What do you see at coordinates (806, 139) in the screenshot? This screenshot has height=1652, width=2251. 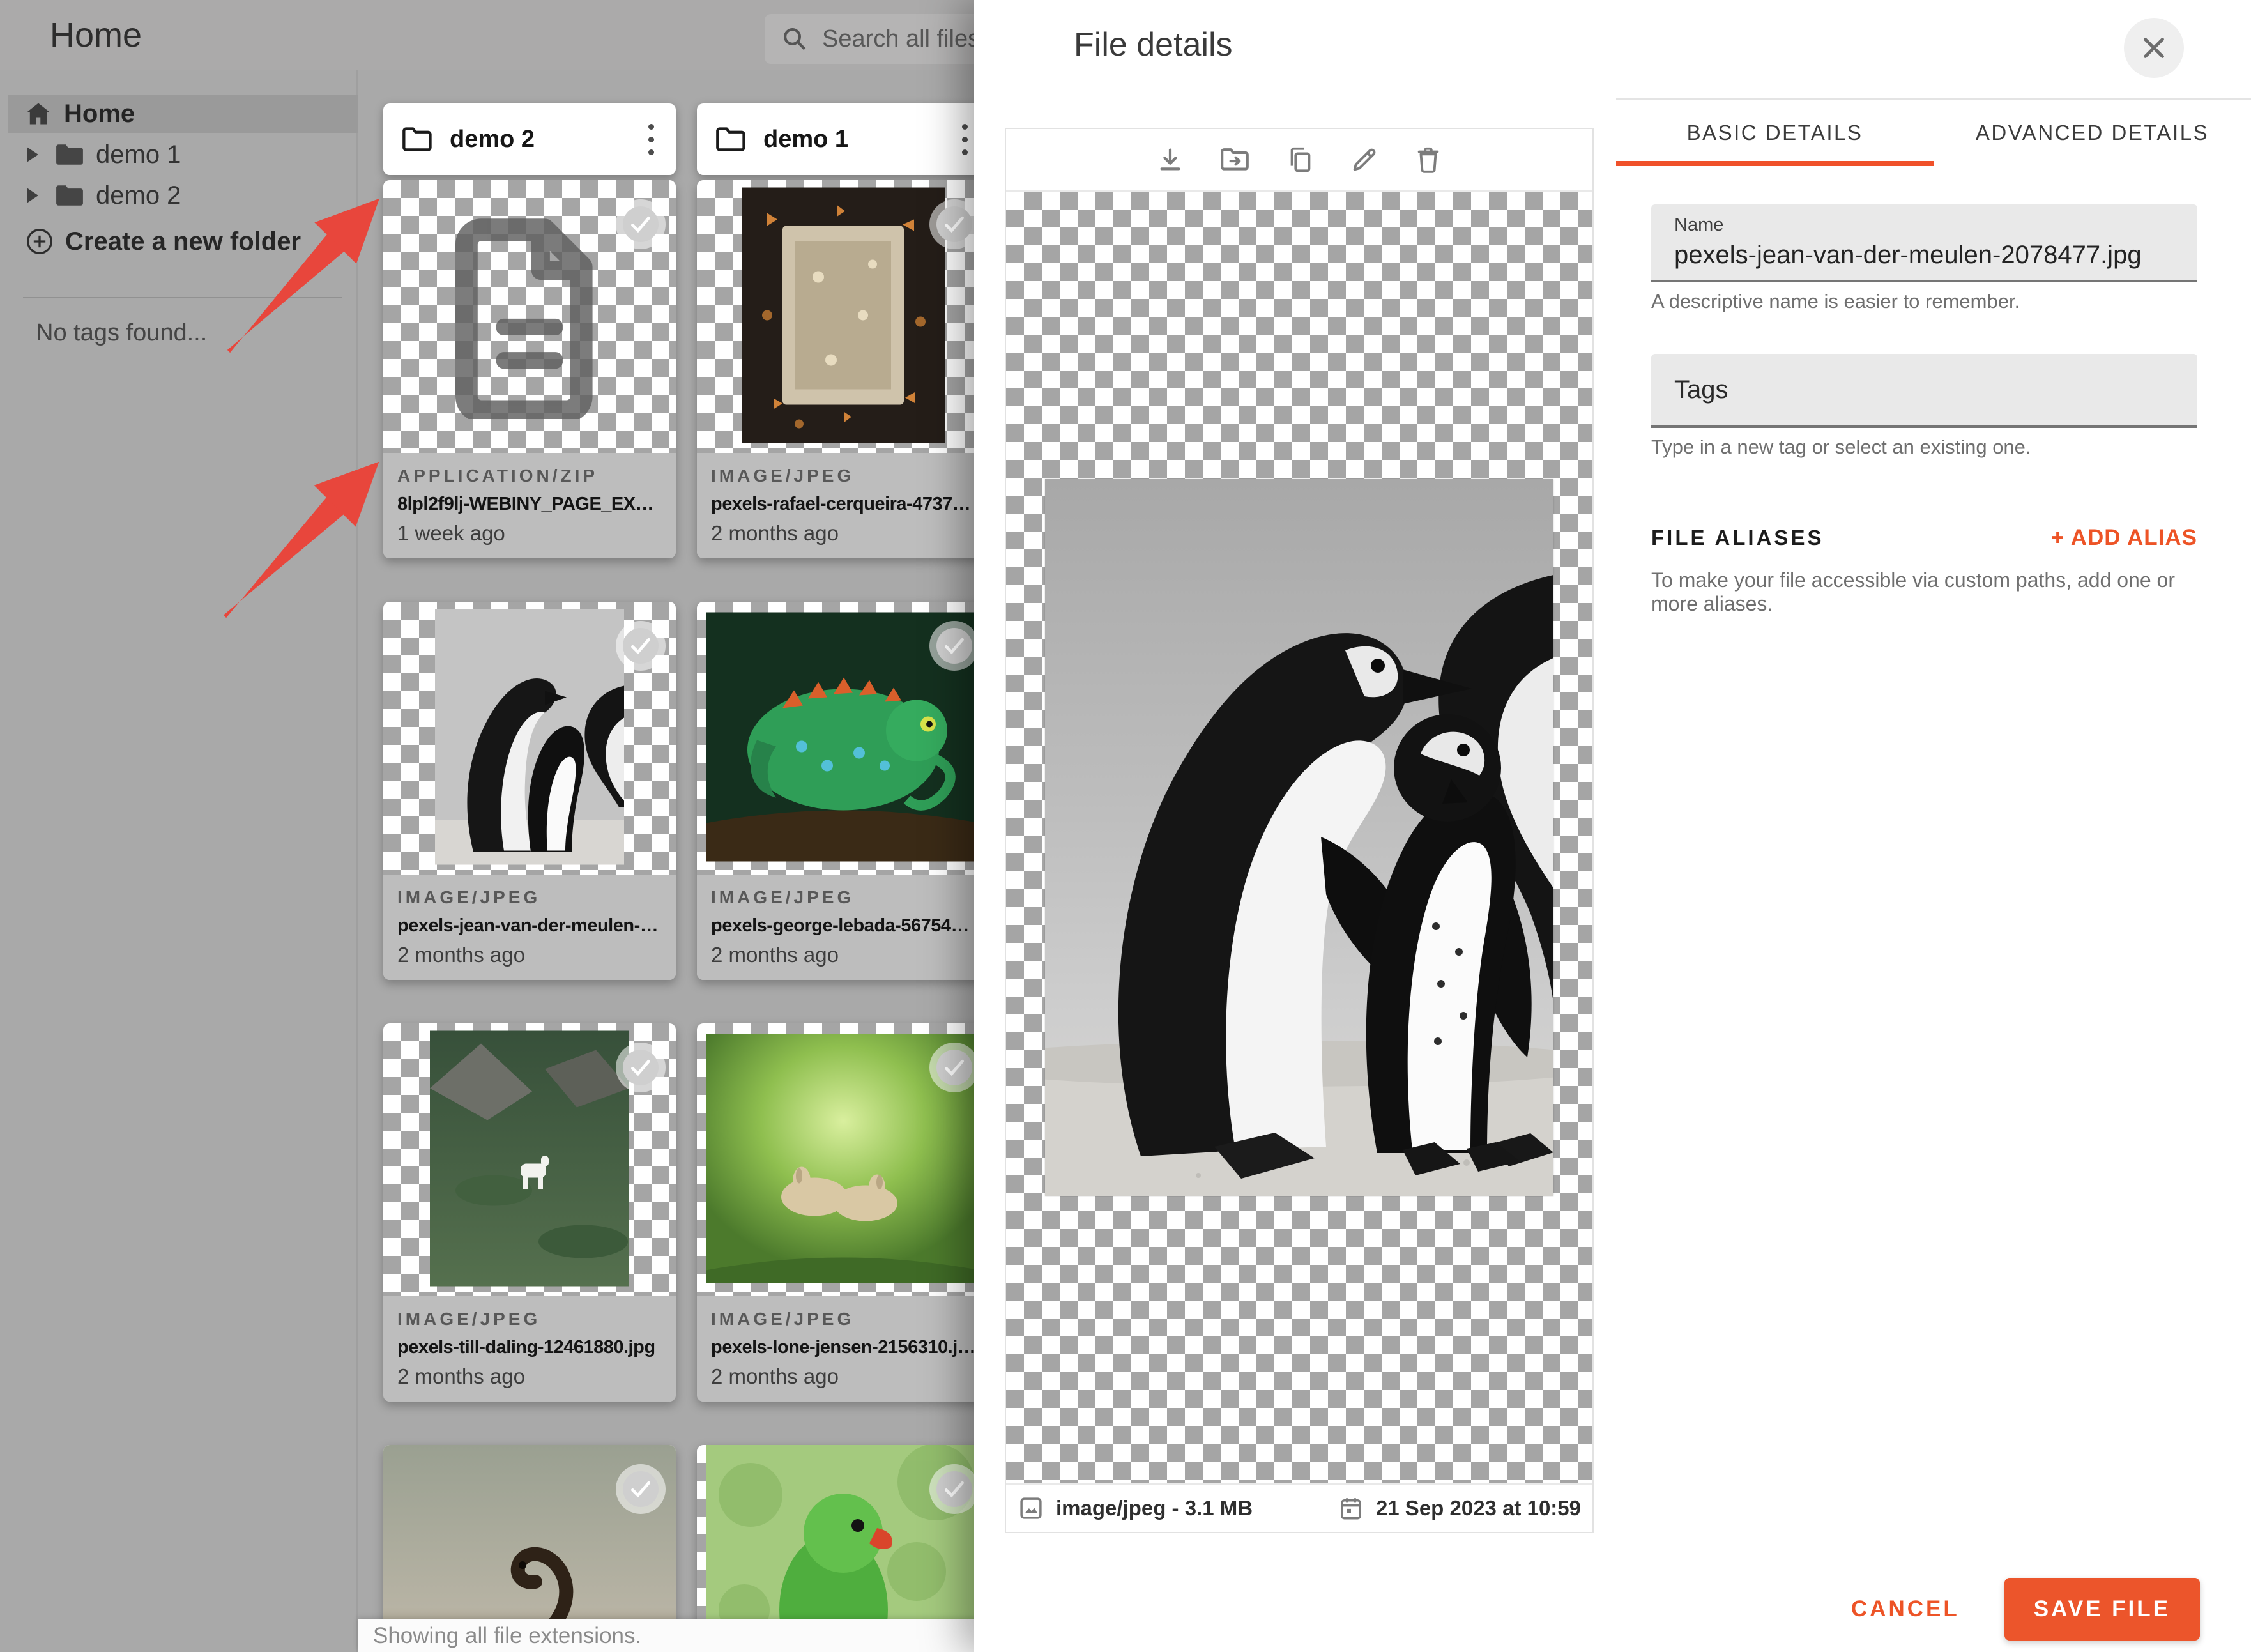 I see `folder-name: demo 1` at bounding box center [806, 139].